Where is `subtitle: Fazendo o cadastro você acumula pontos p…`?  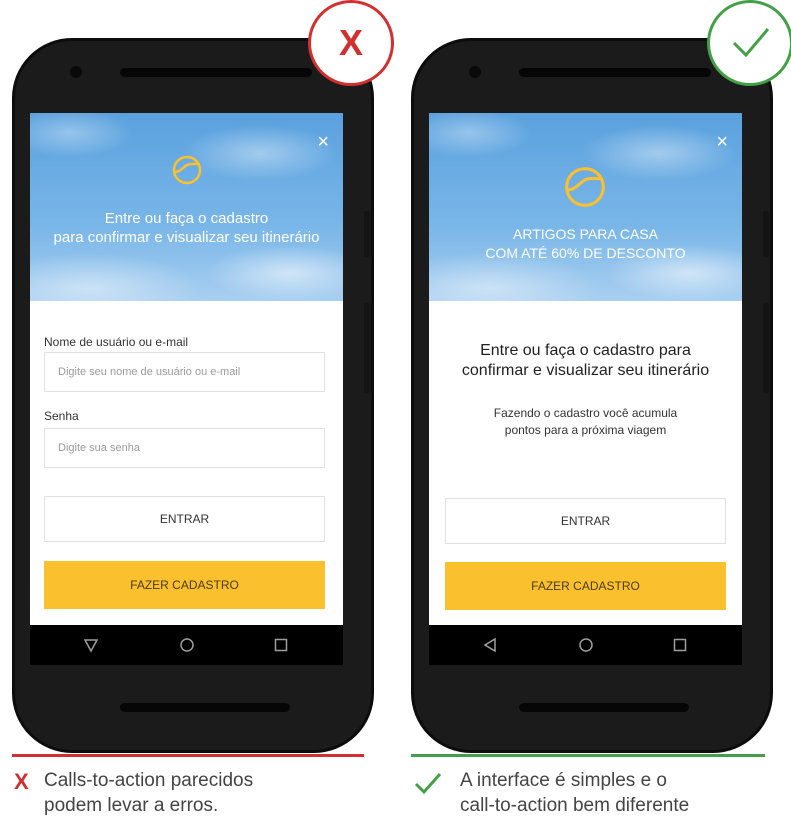
subtitle: Fazendo o cadastro você acumula pontos p… is located at coordinates (585, 422).